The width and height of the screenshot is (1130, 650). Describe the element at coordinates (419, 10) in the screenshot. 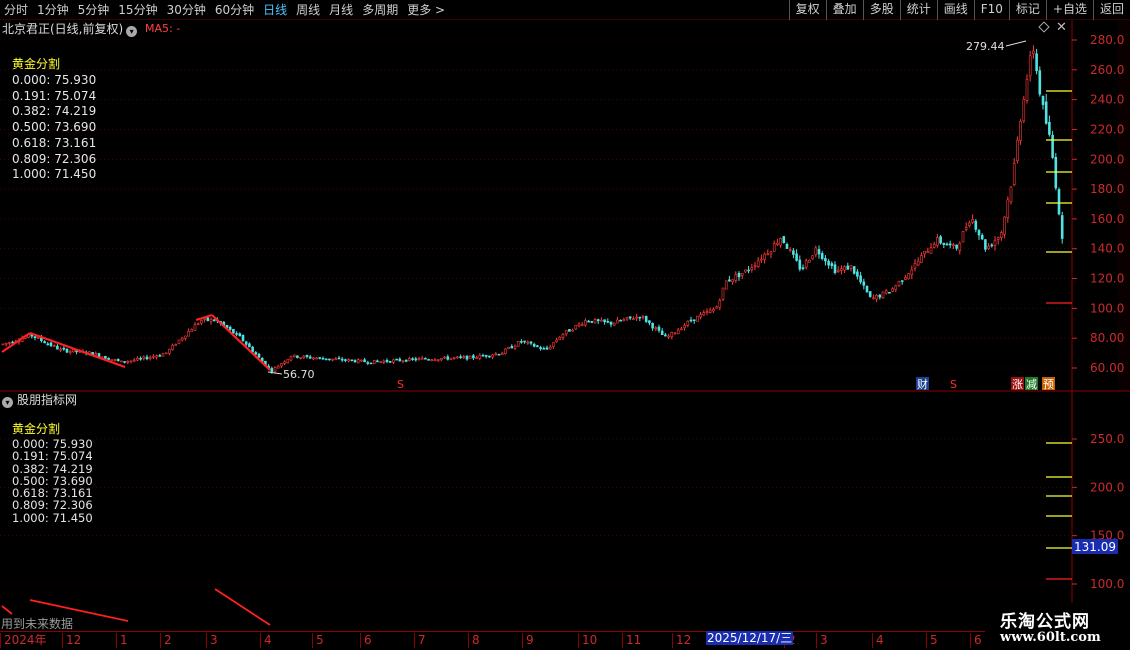

I see `tab-more-label: 更多` at that location.